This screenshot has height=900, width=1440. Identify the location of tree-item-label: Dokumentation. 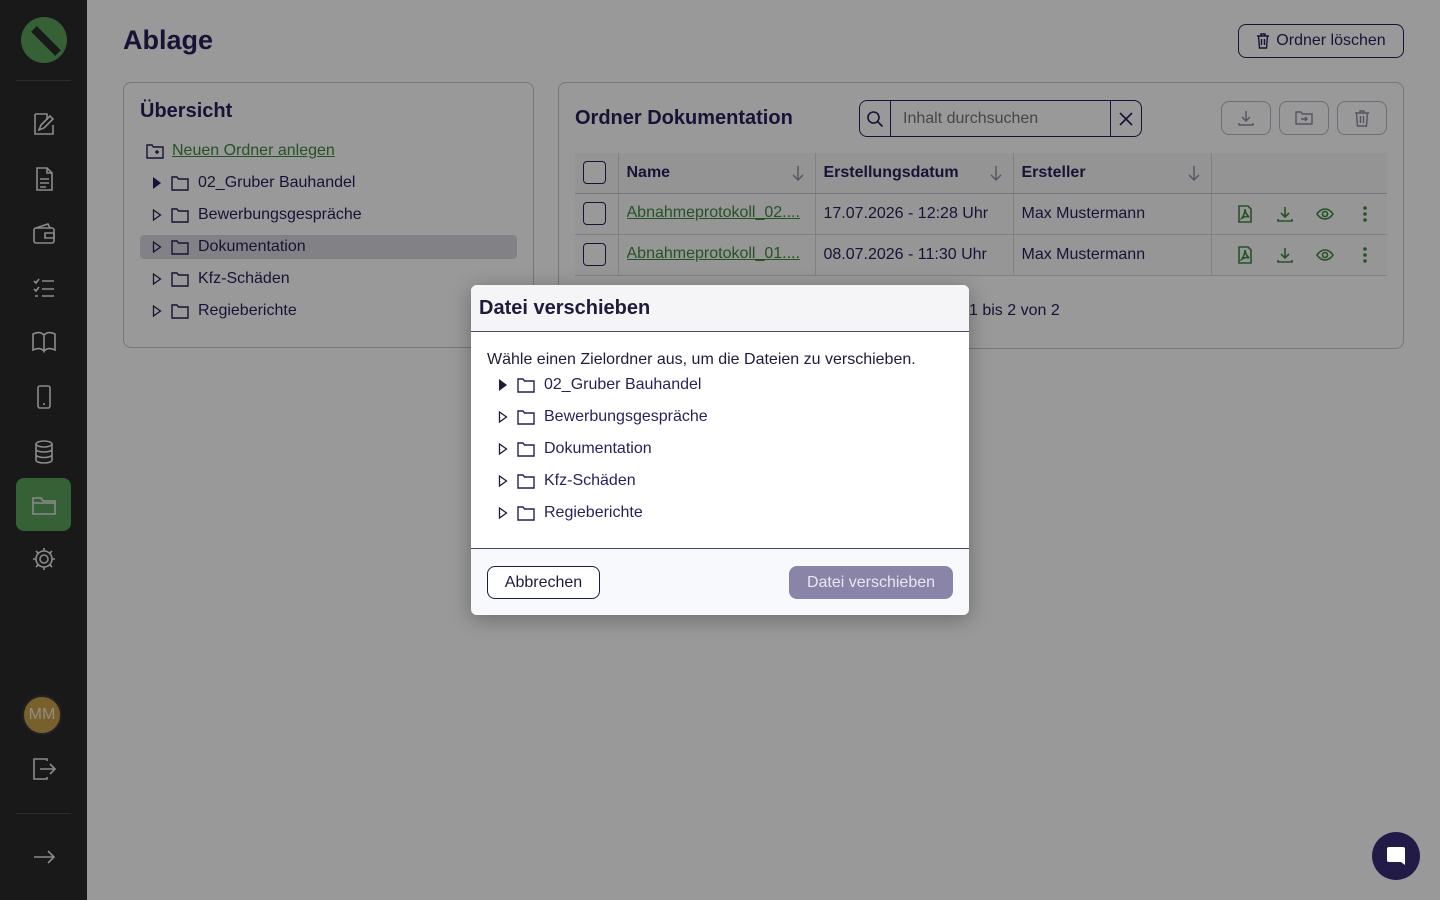
(598, 448).